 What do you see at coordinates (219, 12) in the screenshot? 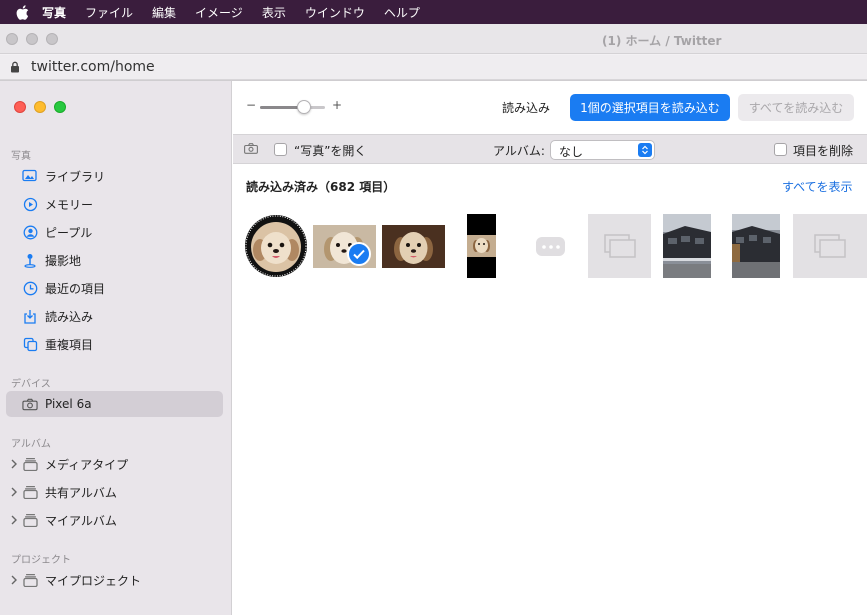
I see `menu-image: イメージ` at bounding box center [219, 12].